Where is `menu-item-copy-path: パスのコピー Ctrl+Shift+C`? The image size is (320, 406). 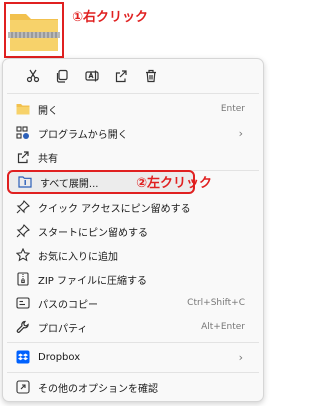 menu-item-copy-path: パスのコピー Ctrl+Shift+C is located at coordinates (133, 303).